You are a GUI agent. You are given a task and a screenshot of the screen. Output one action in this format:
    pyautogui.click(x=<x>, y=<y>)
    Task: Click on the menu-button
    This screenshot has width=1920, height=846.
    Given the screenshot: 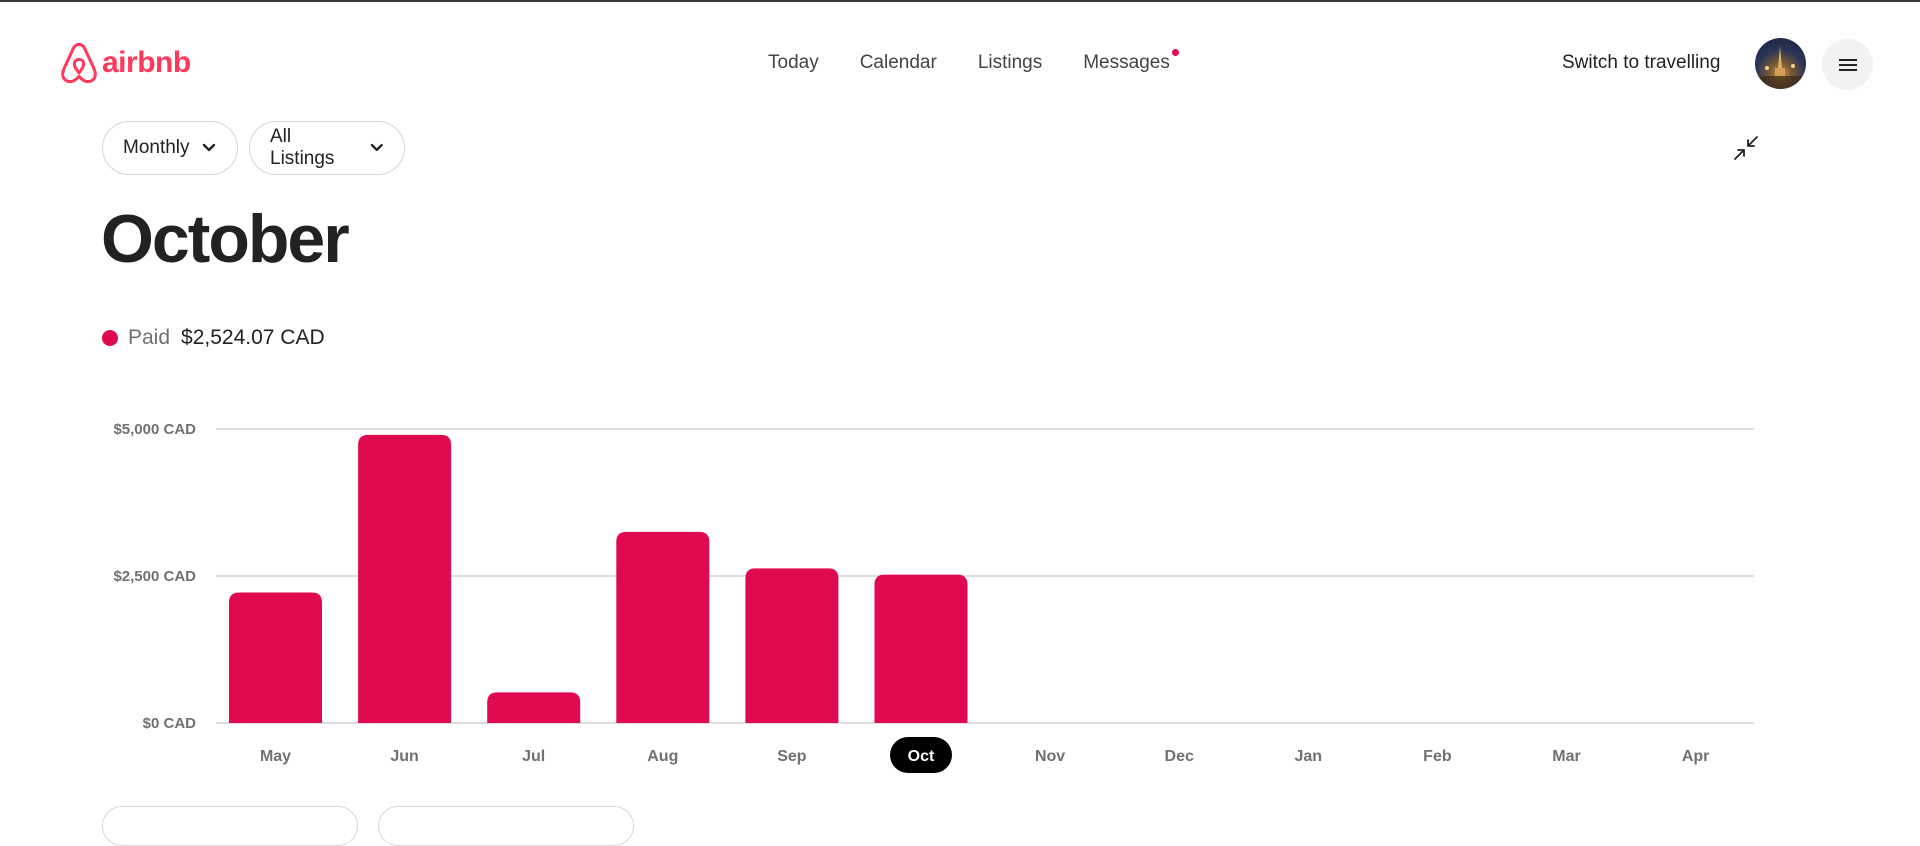 What is the action you would take?
    pyautogui.click(x=1847, y=64)
    